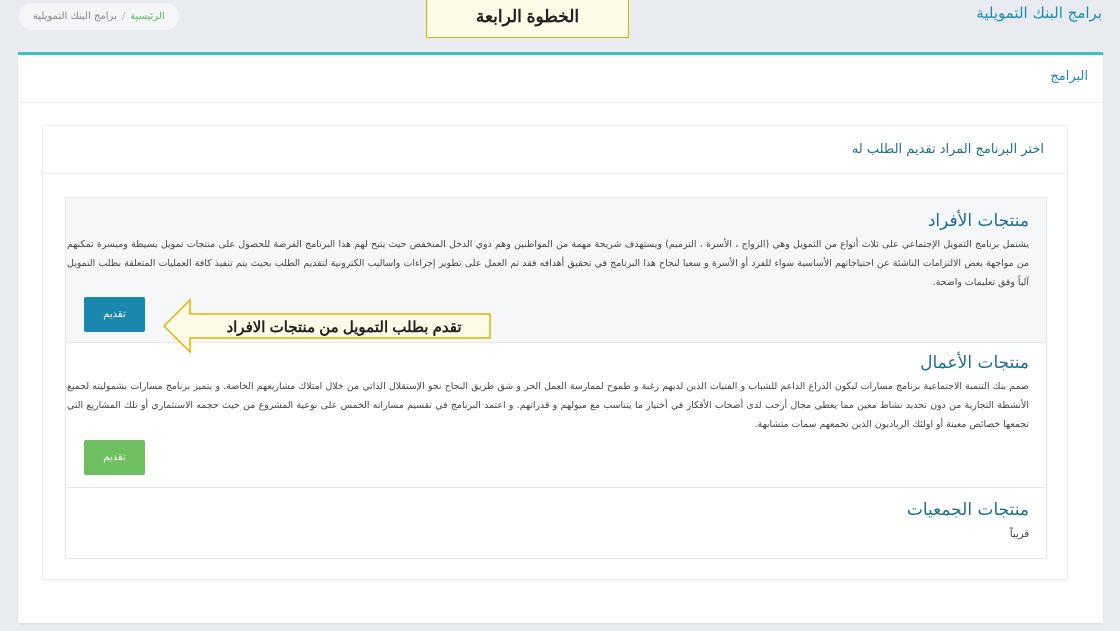  What do you see at coordinates (555, 150) in the screenshot?
I see `program-select-title: اختر البرنامج المراد تقديم الطلب له` at bounding box center [555, 150].